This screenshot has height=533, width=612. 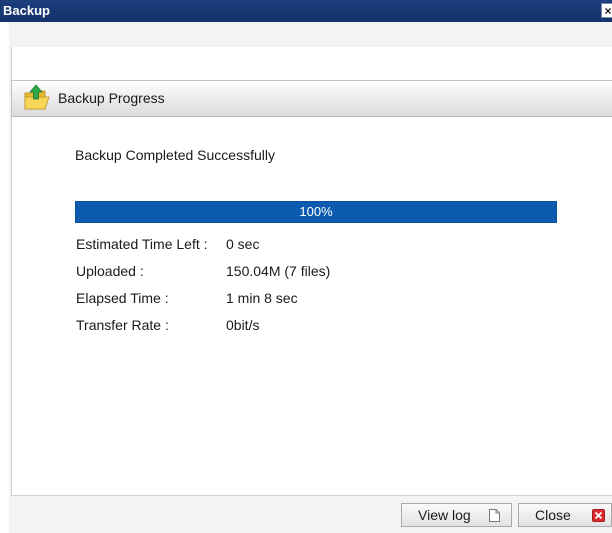 What do you see at coordinates (122, 298) in the screenshot?
I see `stat-label-elapsed-time: Elapsed Time :` at bounding box center [122, 298].